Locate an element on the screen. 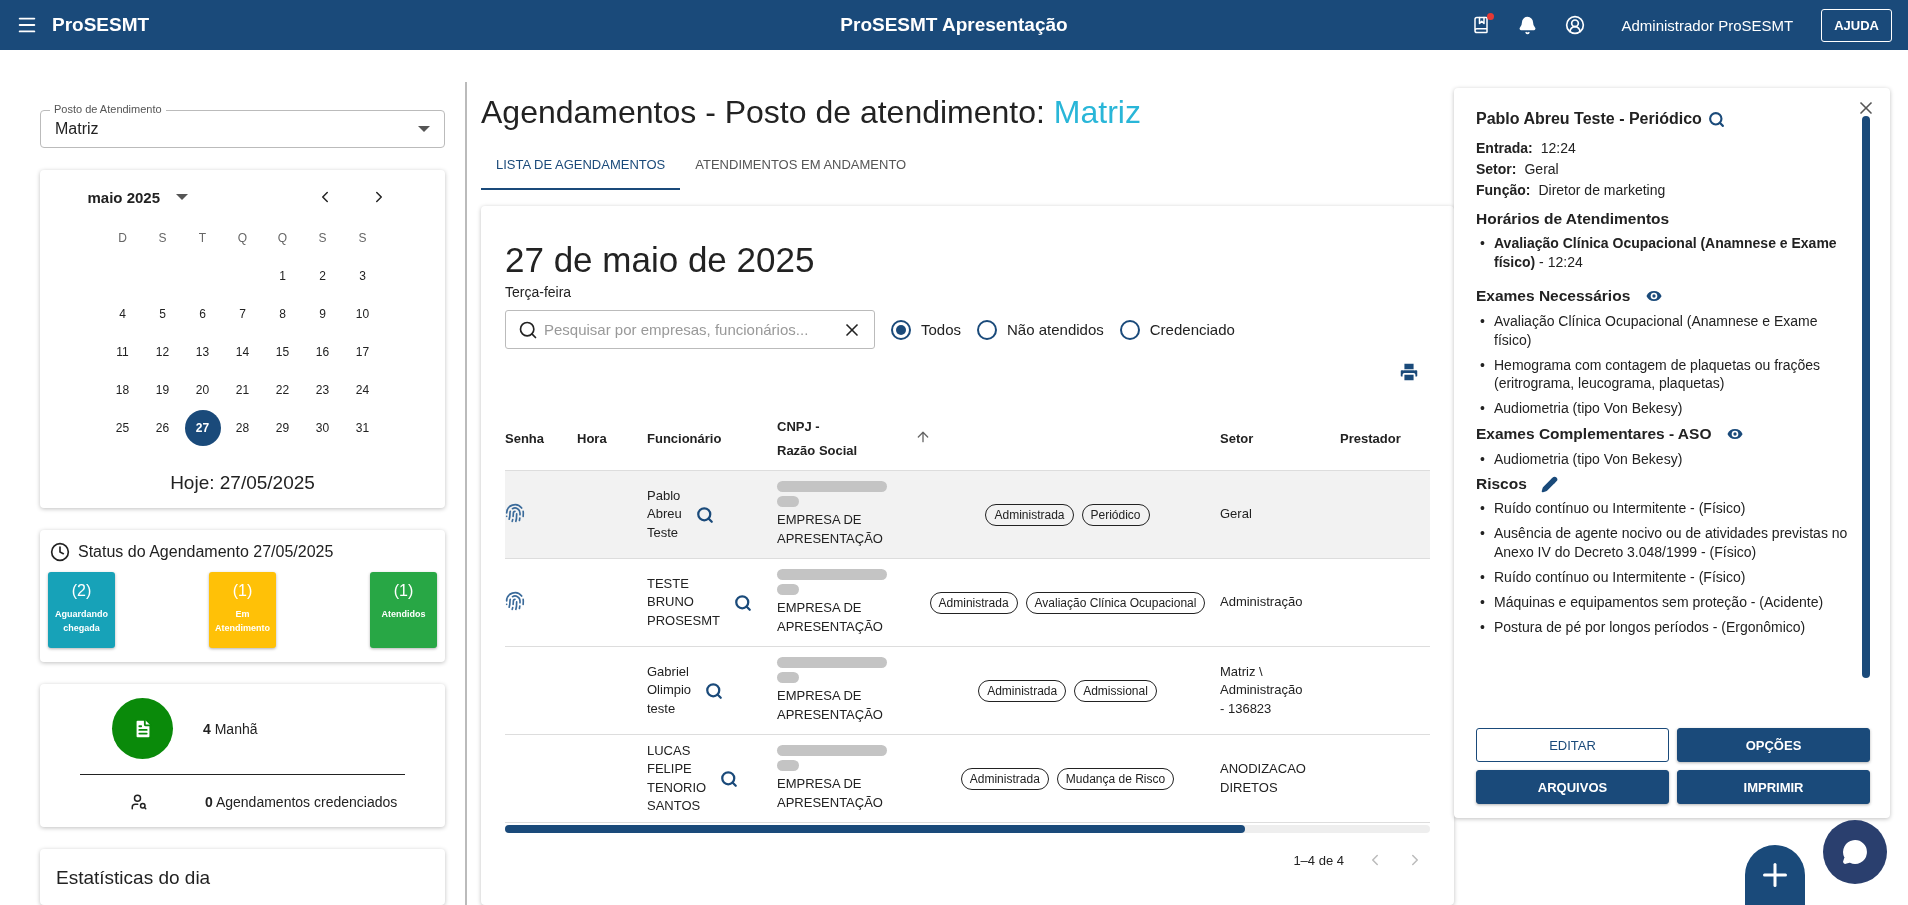  credentialed-count: 0 Agendamentos credenciados is located at coordinates (301, 802).